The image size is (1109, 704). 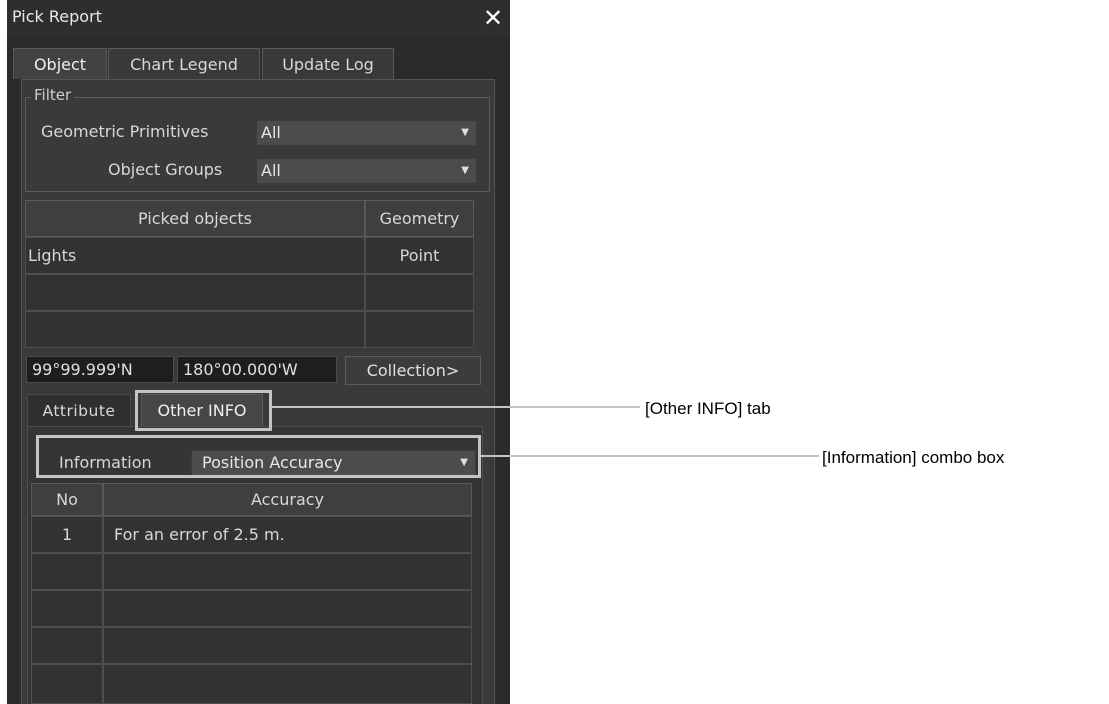 I want to click on picked-object-geometry: Point, so click(x=419, y=255).